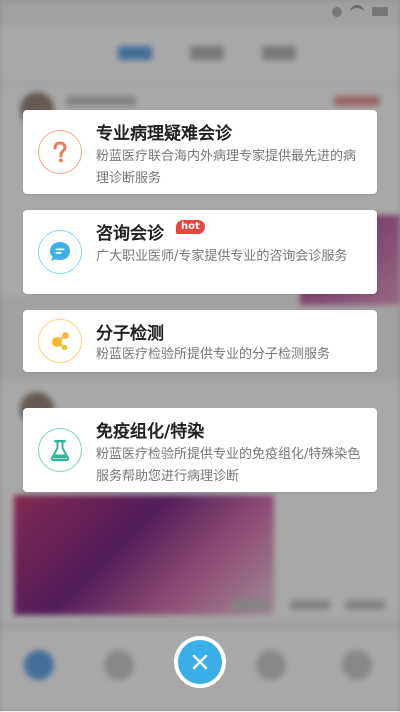 This screenshot has height=712, width=400. I want to click on service-card-consultation: 咨询会诊 hot 广大职业医师/专家提供专业的咨询会诊服务, so click(200, 252).